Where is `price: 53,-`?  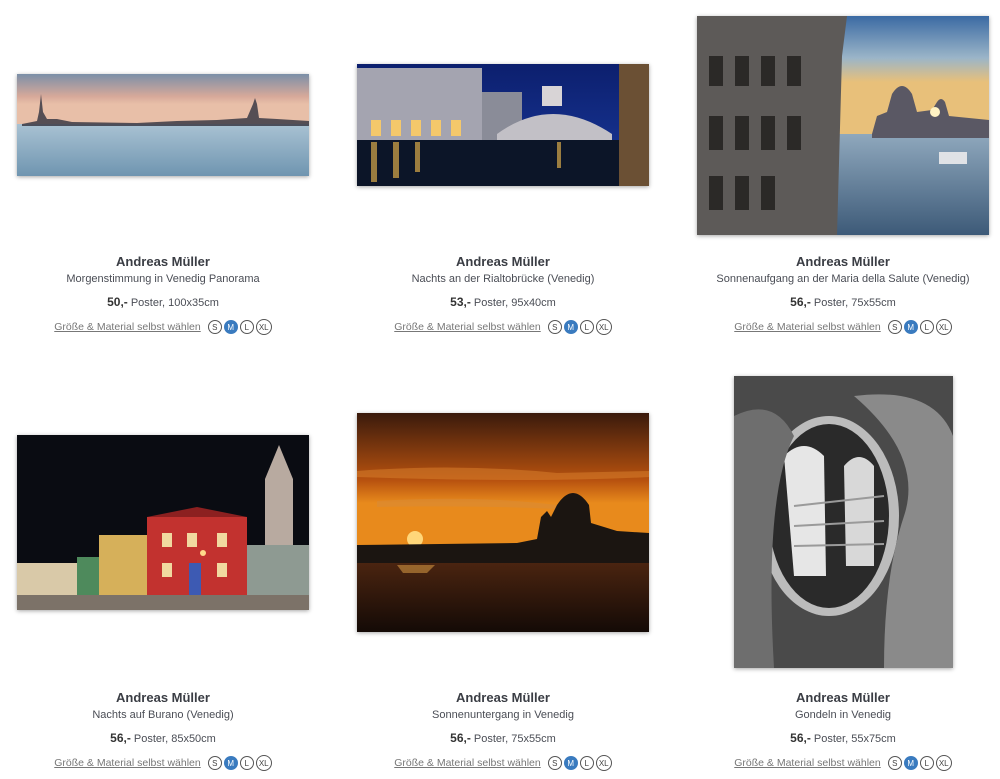
price: 53,- is located at coordinates (460, 302).